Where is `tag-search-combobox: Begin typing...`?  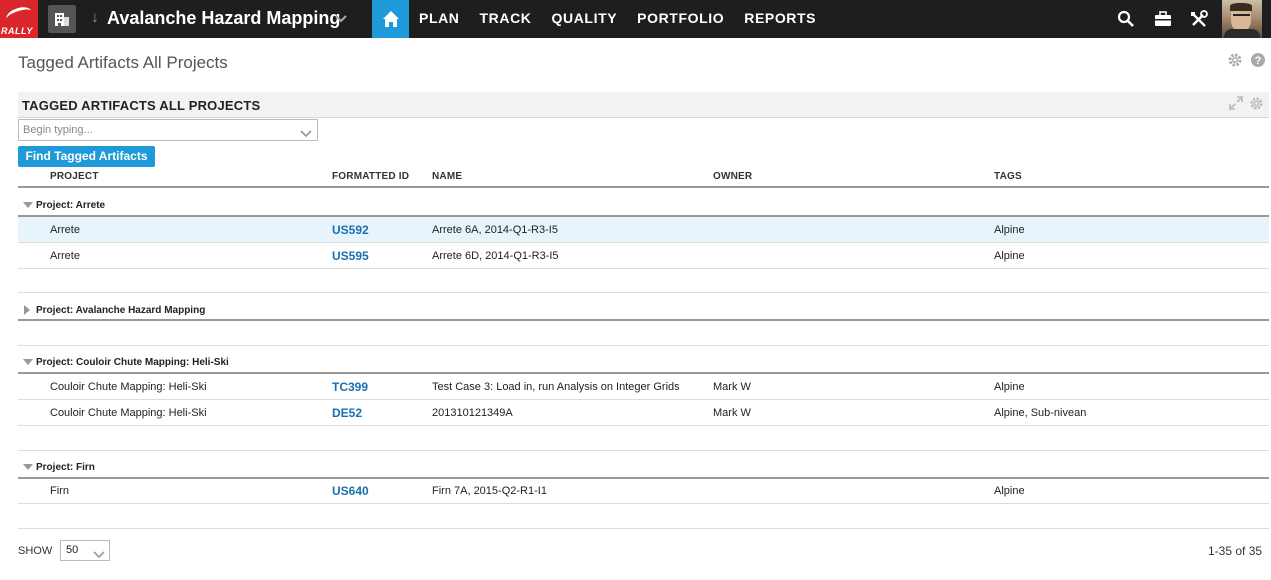 tag-search-combobox: Begin typing... is located at coordinates (168, 130).